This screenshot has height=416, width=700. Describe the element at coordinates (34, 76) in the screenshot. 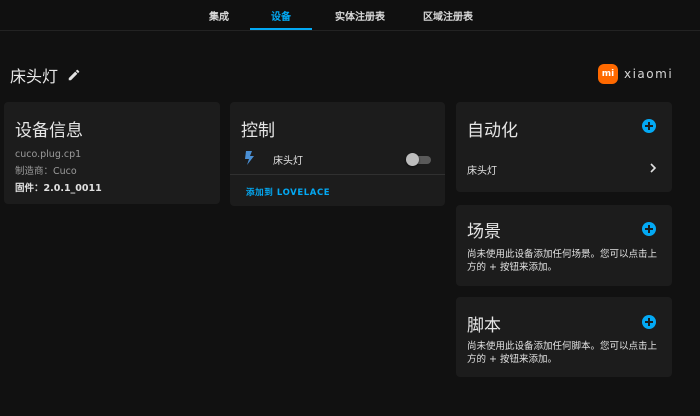

I see `page-title: 床头灯` at that location.